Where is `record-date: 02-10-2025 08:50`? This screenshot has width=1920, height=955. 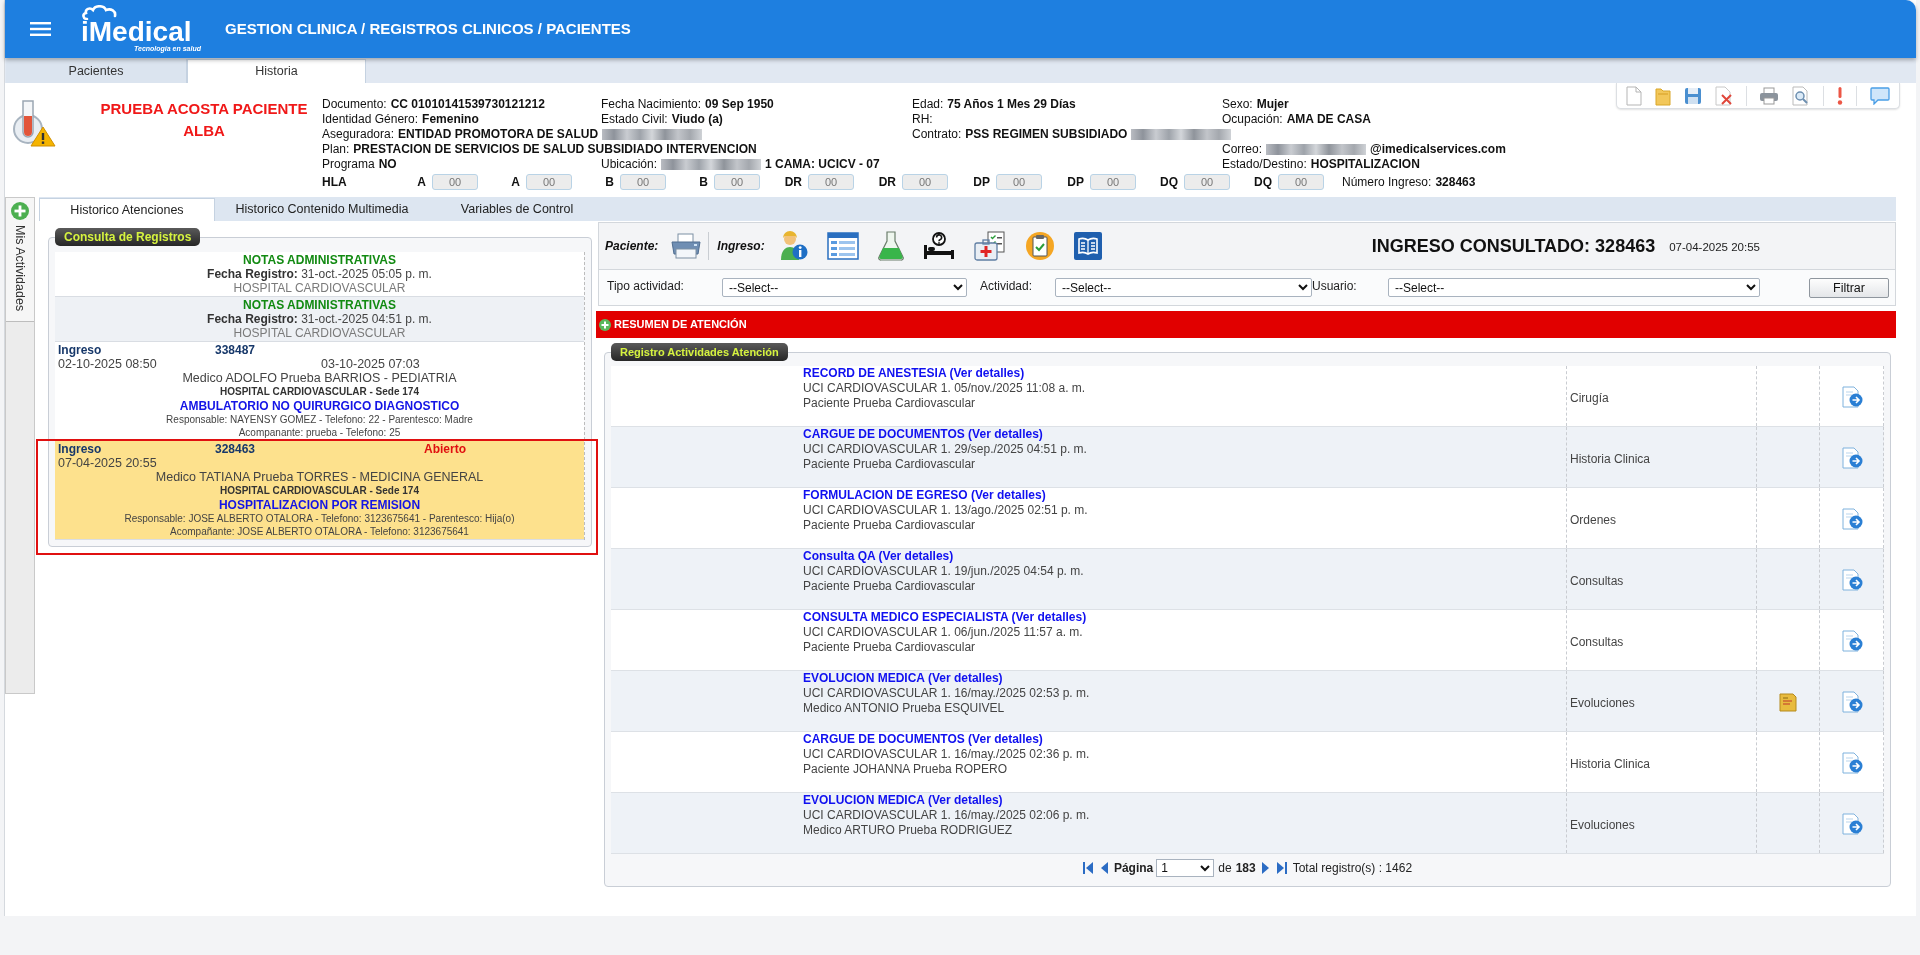
record-date: 02-10-2025 08:50 is located at coordinates (107, 364).